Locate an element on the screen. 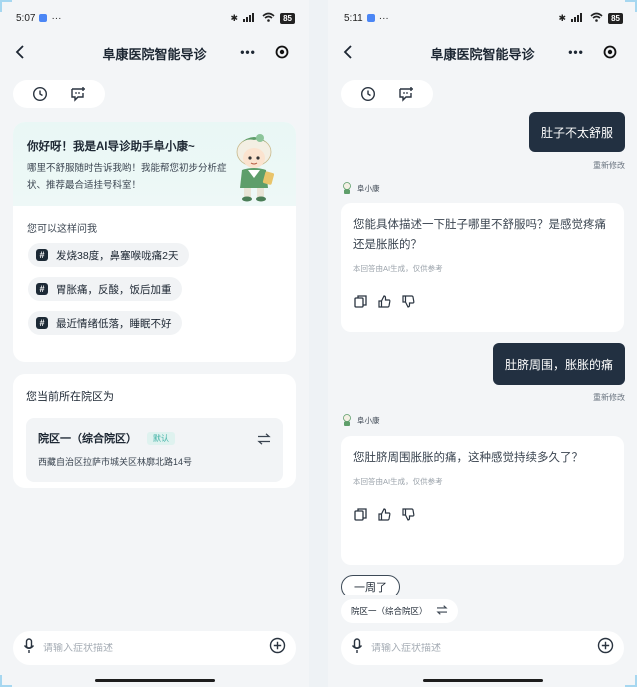 The width and height of the screenshot is (637, 687). campus-label: 您当前所在院区为 is located at coordinates (70, 397).